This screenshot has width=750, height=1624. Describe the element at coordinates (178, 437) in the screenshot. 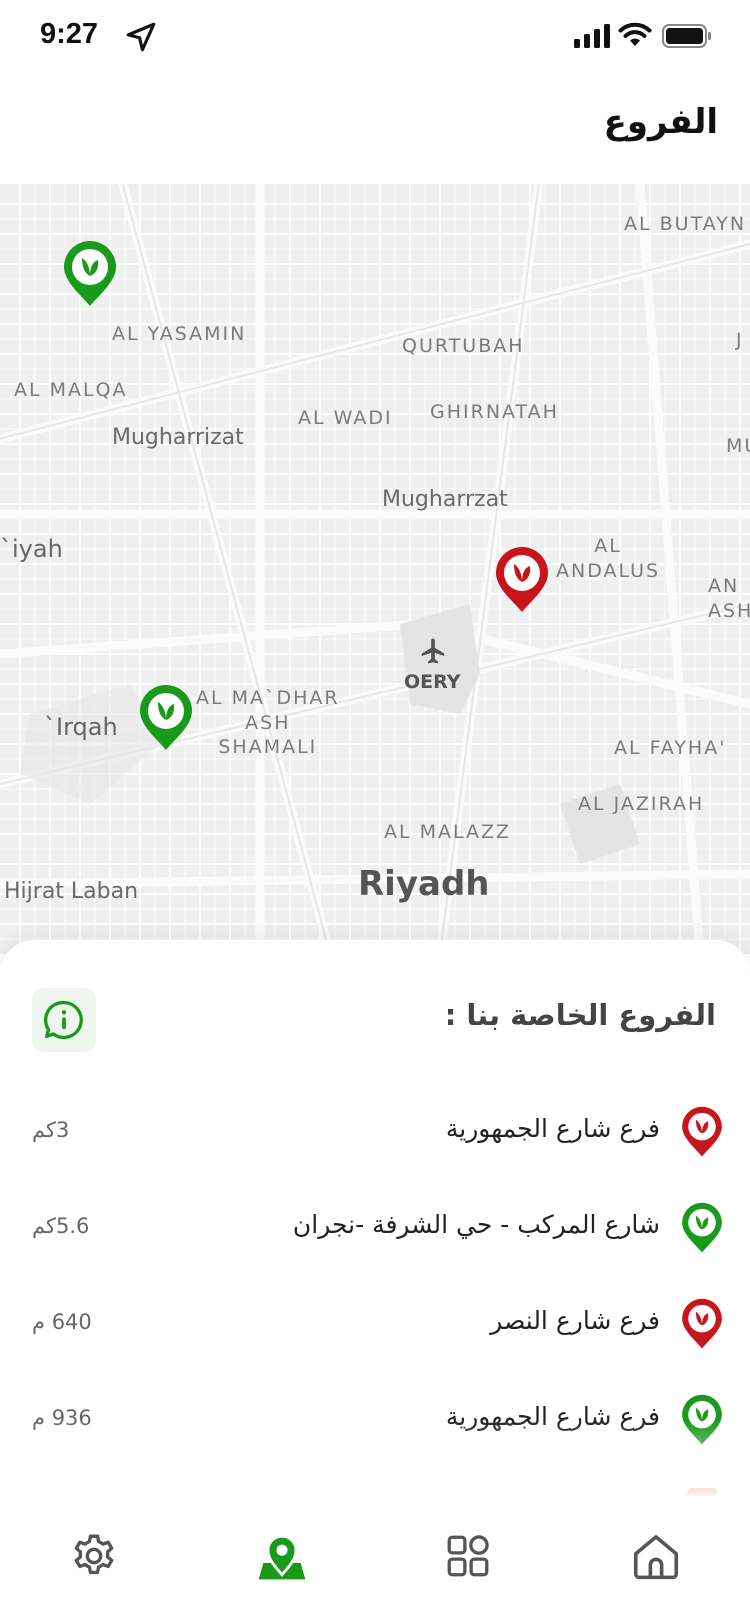

I see `map-label-mugharrizat: Mugharrizat` at that location.